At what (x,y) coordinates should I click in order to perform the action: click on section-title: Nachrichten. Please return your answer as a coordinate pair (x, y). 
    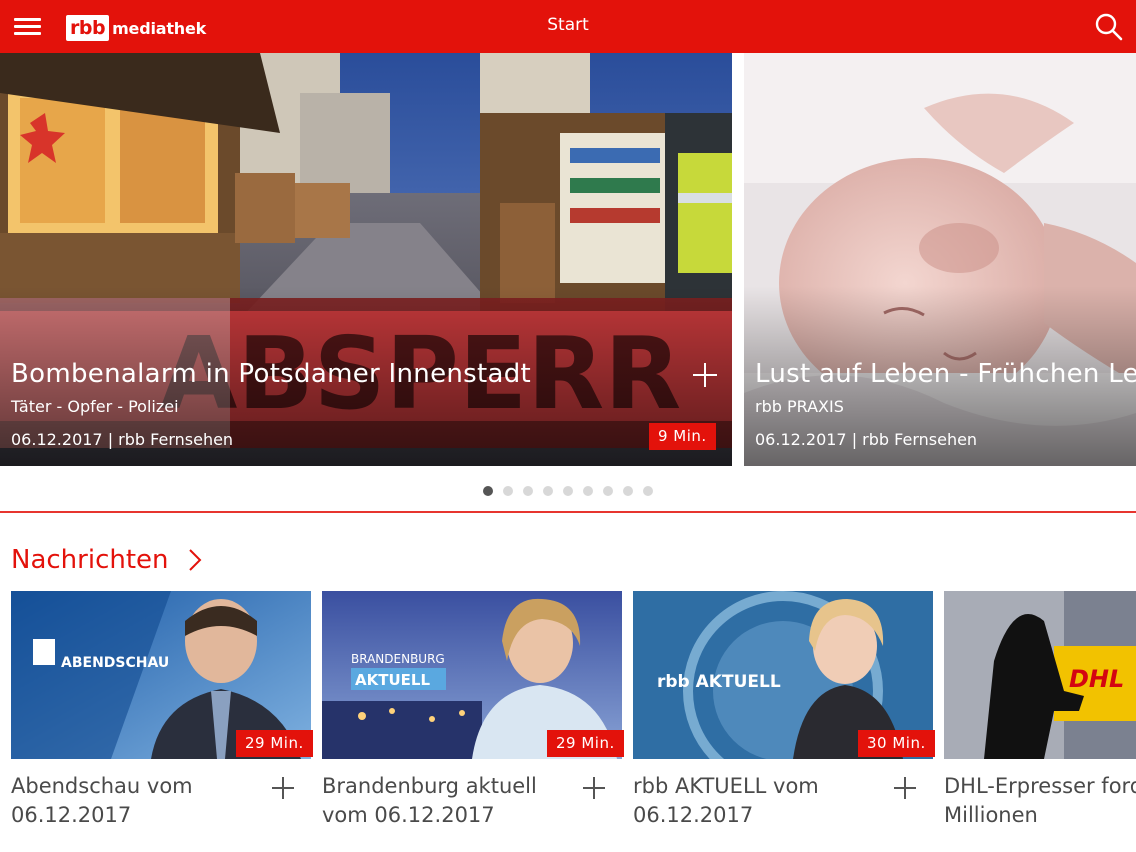
    Looking at the image, I should click on (90, 560).